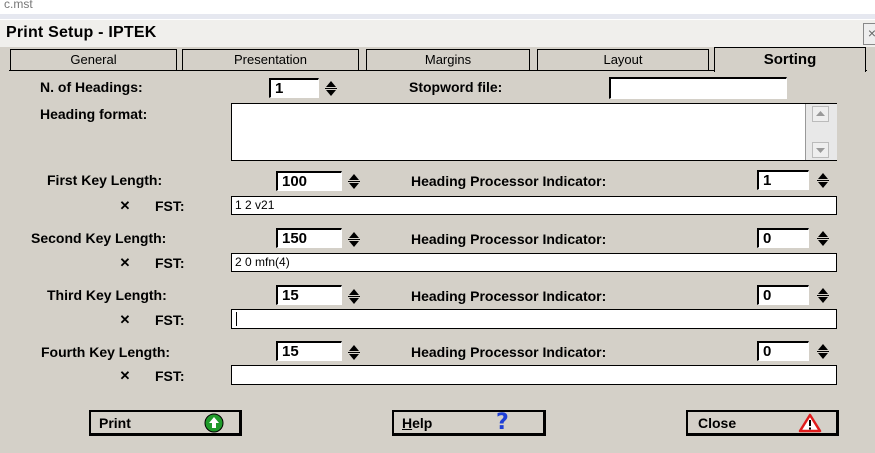 This screenshot has width=875, height=453. Describe the element at coordinates (354, 182) in the screenshot. I see `first-key-length-spinner` at that location.